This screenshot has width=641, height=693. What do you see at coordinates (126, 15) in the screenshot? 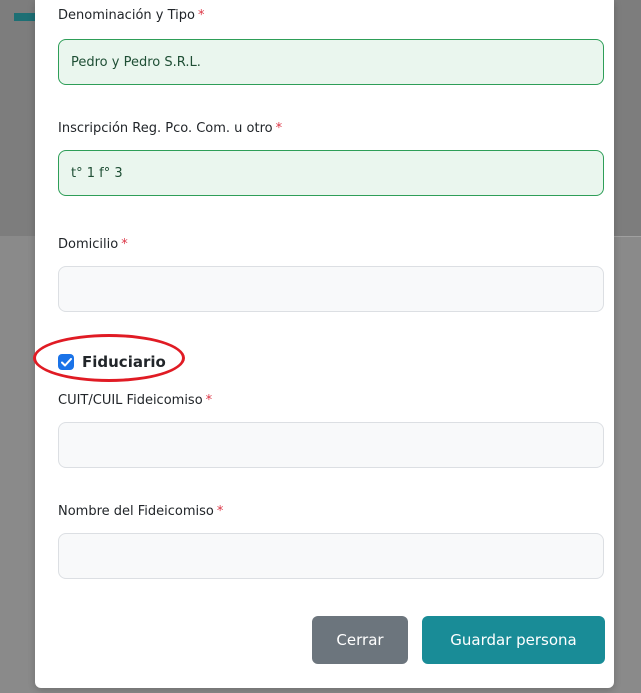
I see `denominacion-label-text: Denominación y Tipo` at bounding box center [126, 15].